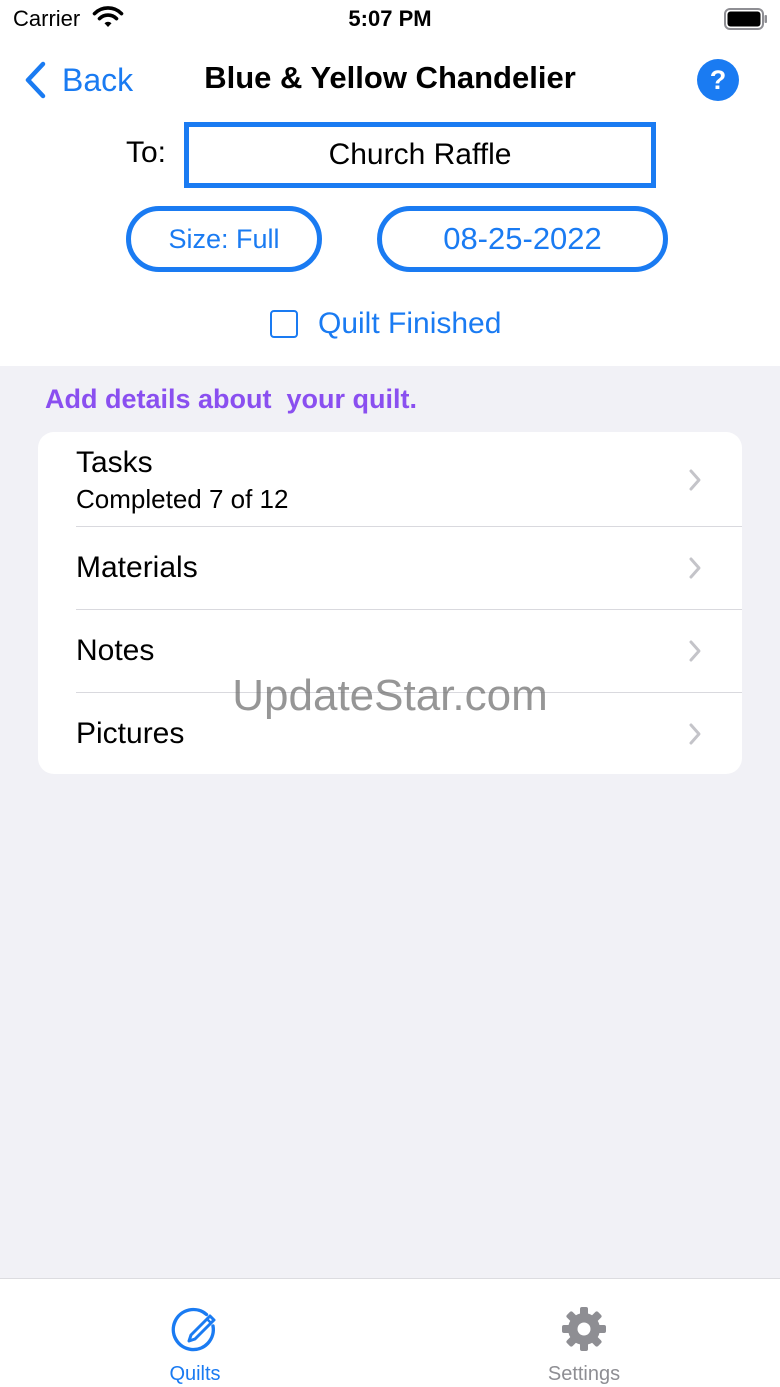  Describe the element at coordinates (718, 80) in the screenshot. I see `help-button: ?` at that location.